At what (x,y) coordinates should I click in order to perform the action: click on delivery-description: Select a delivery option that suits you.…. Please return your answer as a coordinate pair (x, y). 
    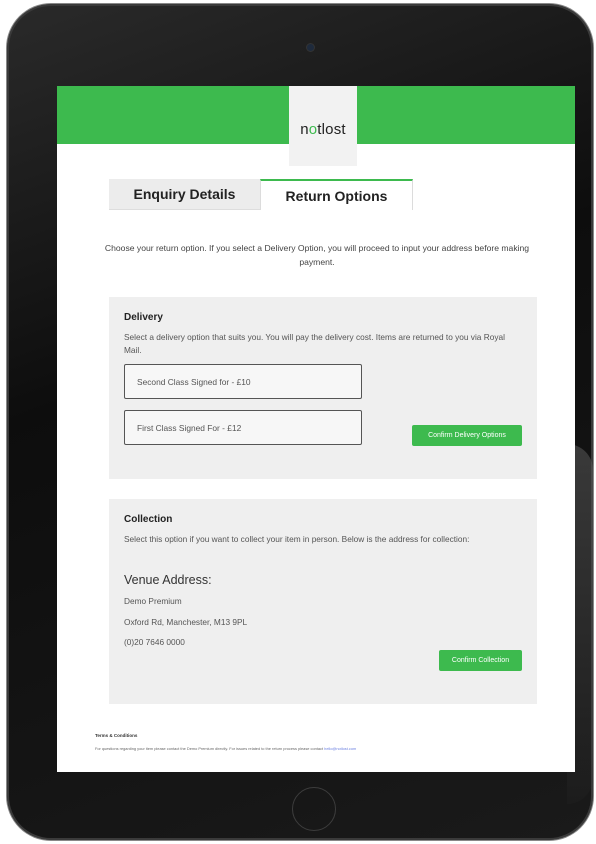
    Looking at the image, I should click on (314, 343).